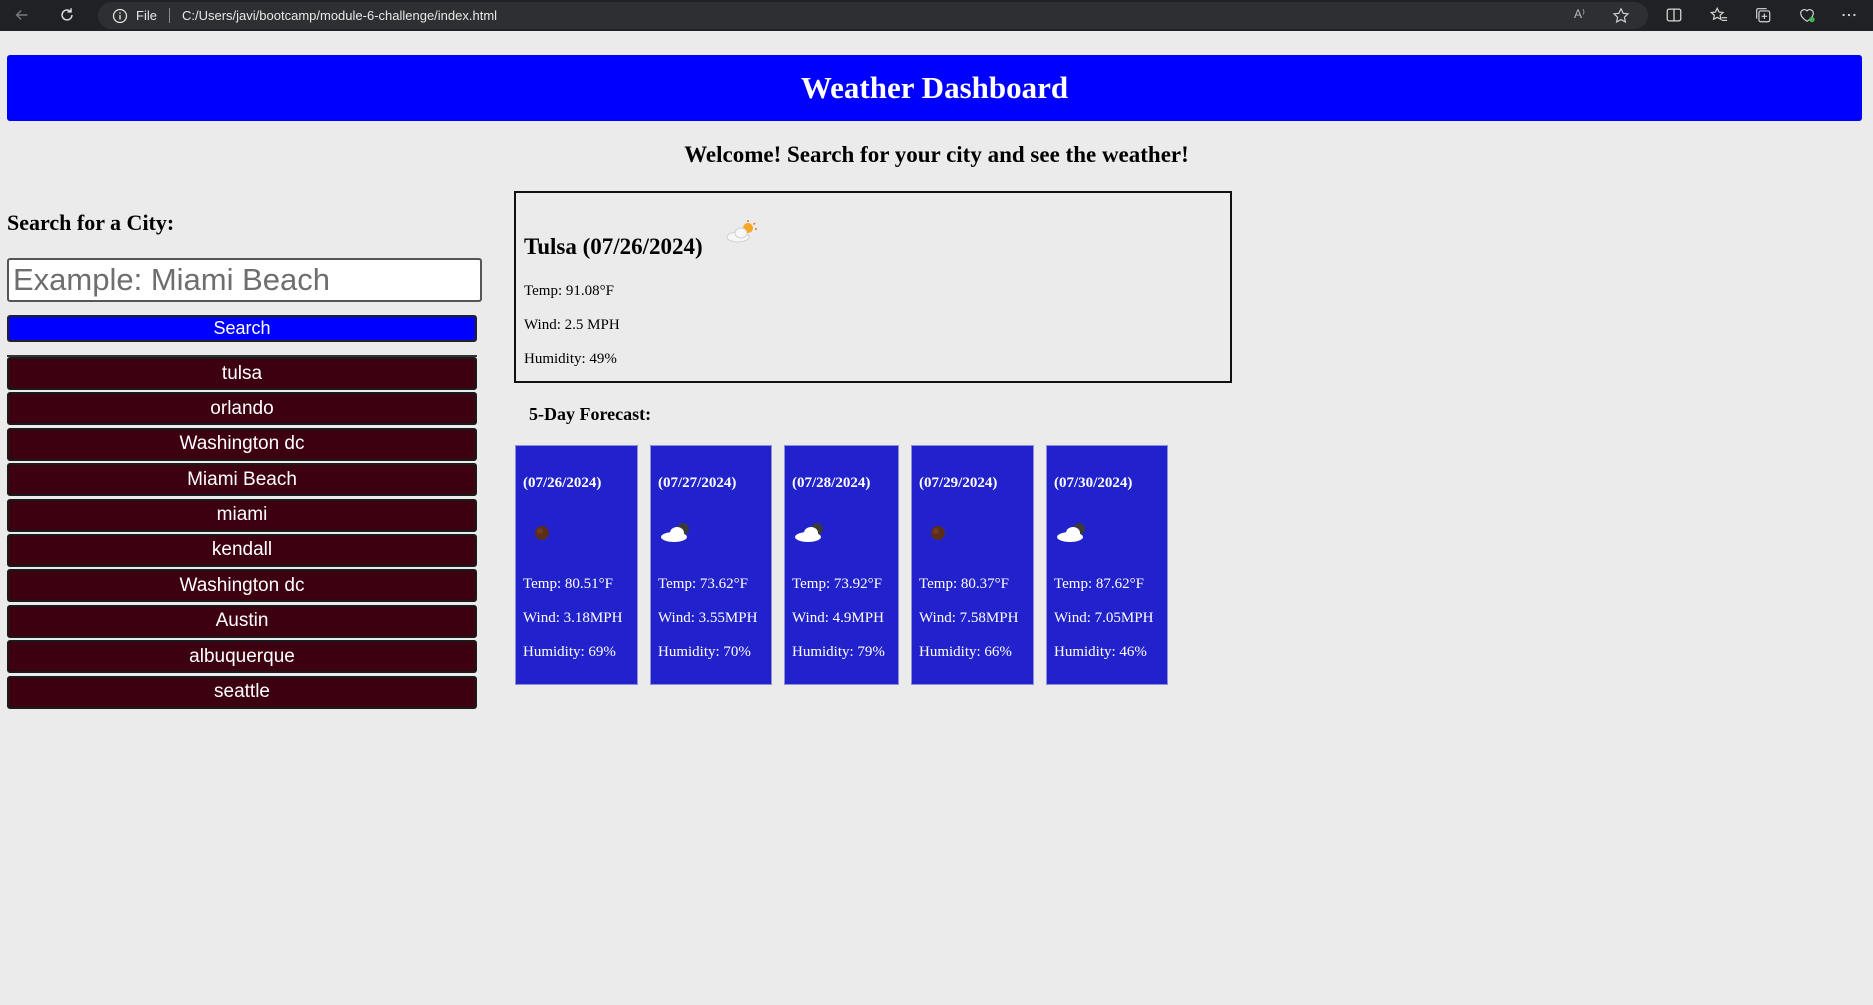  I want to click on back-icon, so click(22, 15).